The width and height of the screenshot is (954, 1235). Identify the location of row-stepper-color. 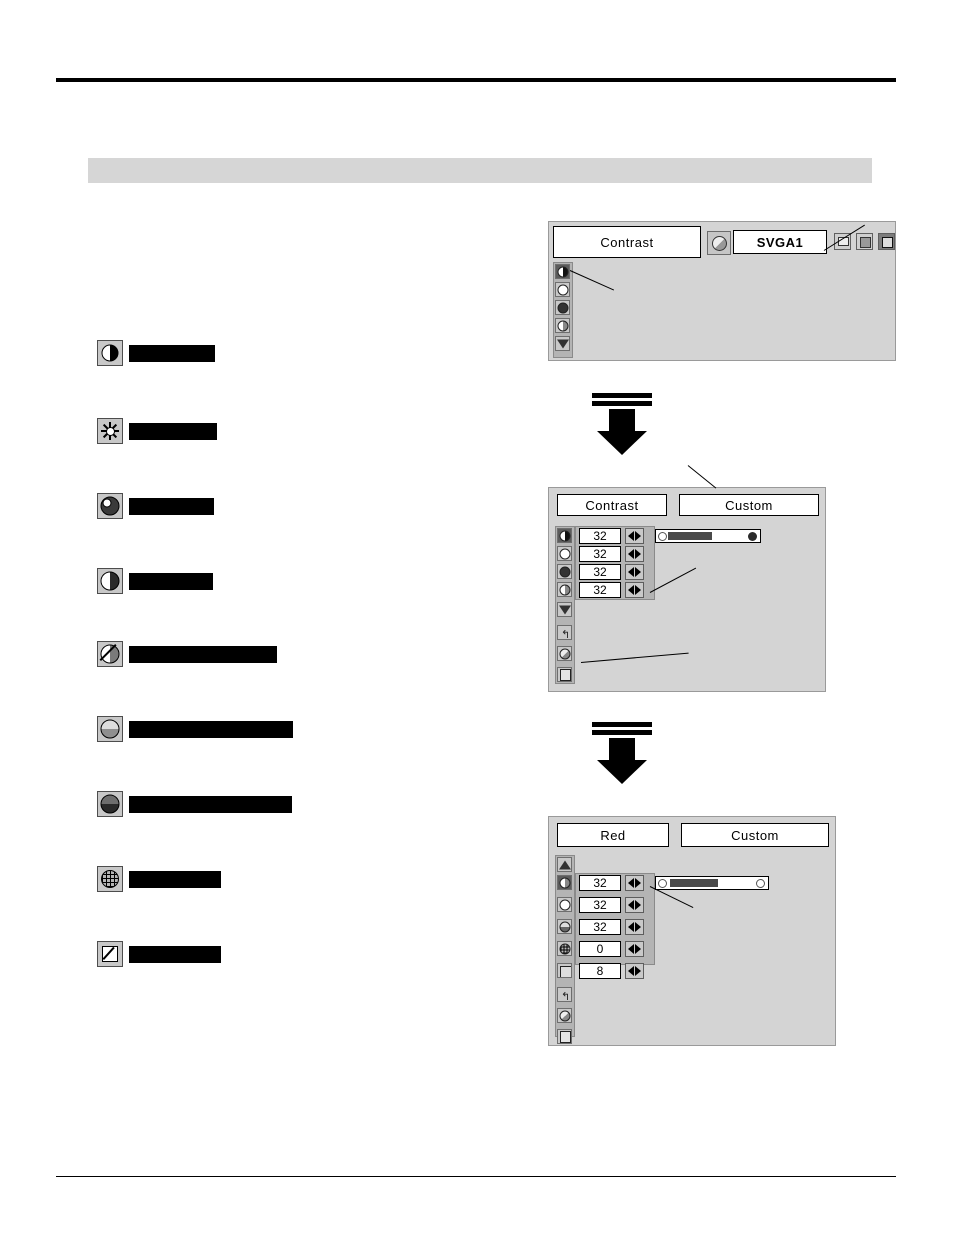
(634, 572).